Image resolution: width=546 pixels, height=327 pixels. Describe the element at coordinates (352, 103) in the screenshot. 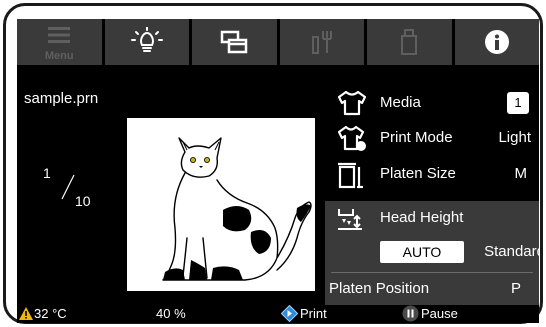

I see `t-shirt-icon` at that location.